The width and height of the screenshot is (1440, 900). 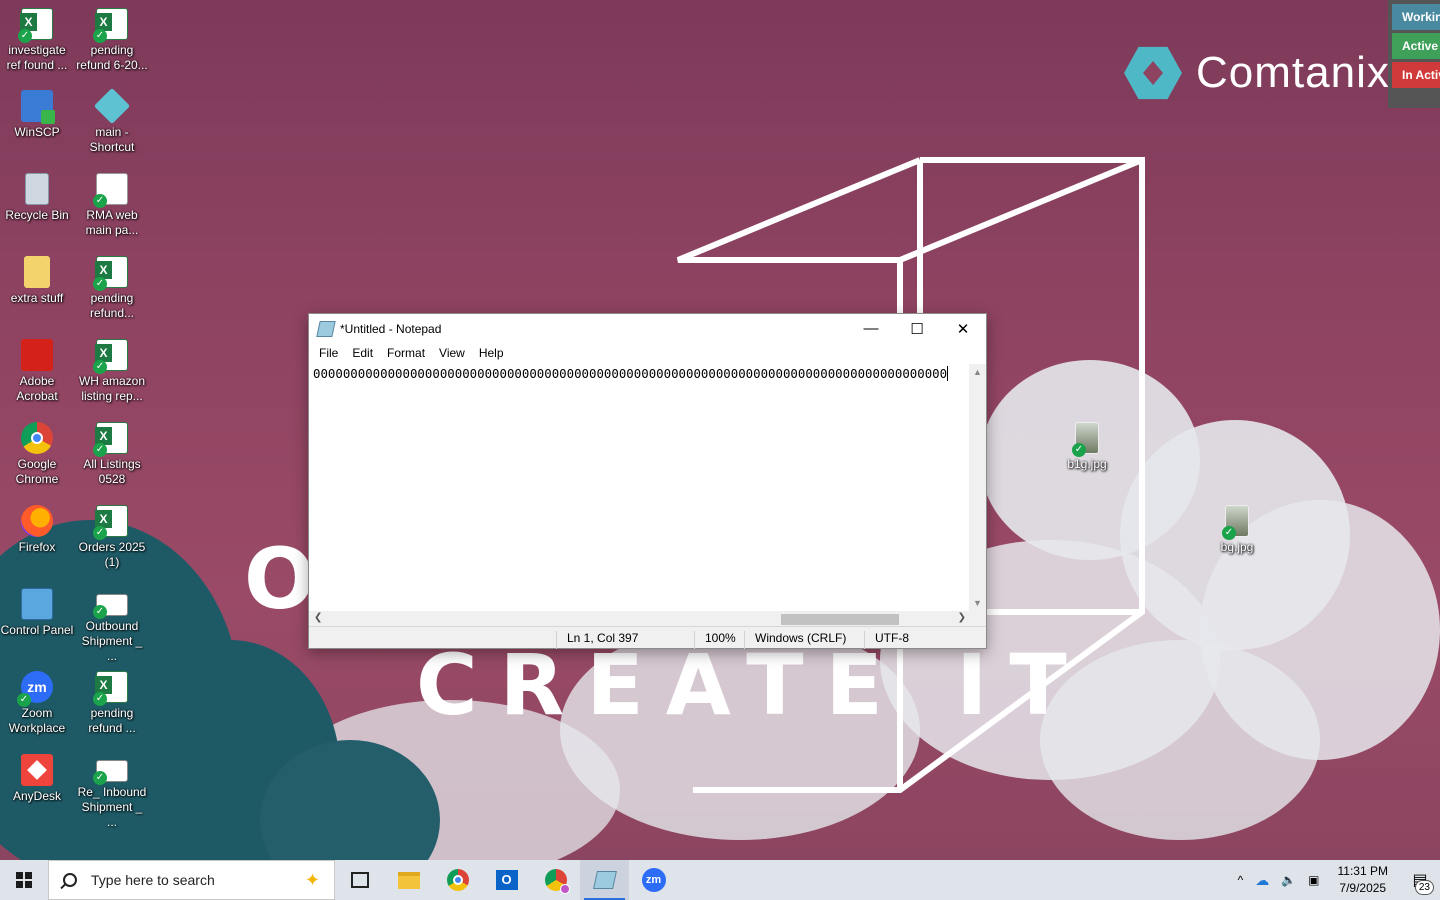 I want to click on horizontal-scrollbar: ❮ ❯, so click(x=640, y=619).